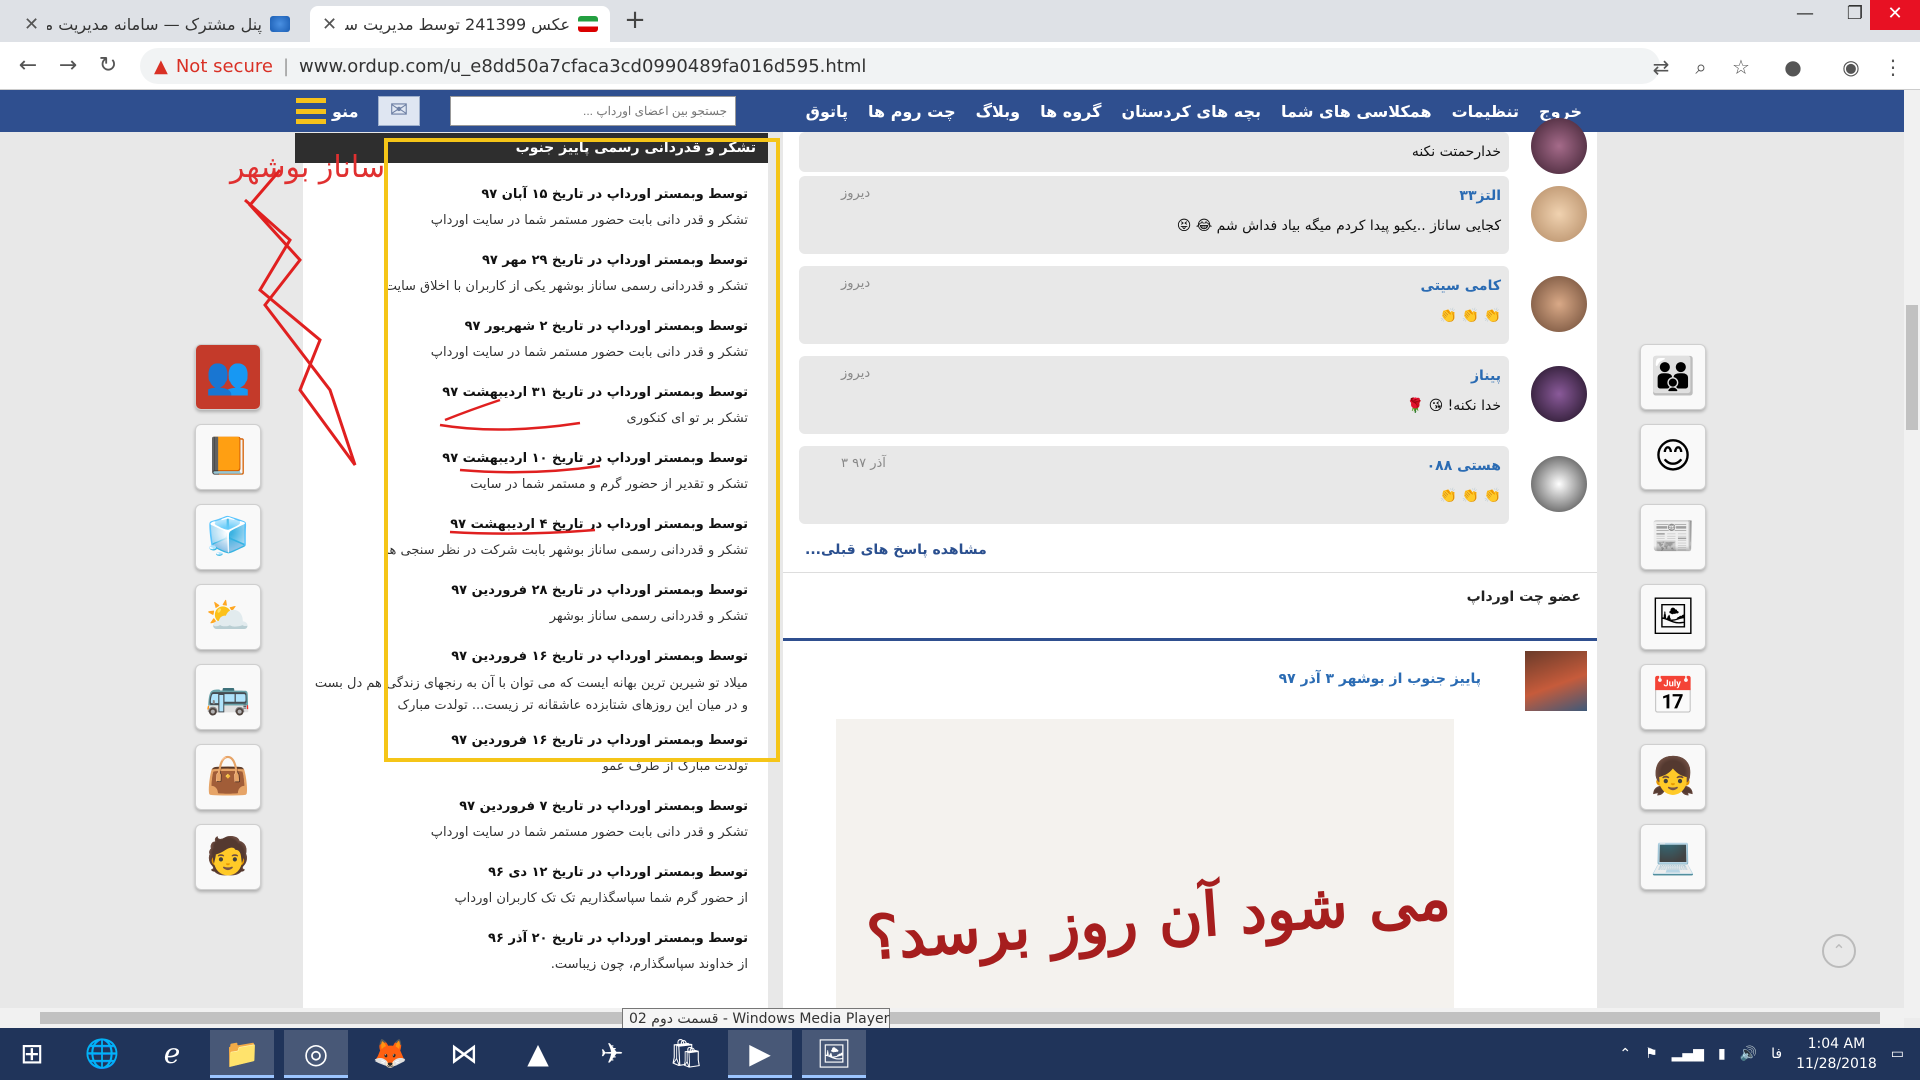  I want to click on nav-weblog: وبلاگ, so click(998, 111).